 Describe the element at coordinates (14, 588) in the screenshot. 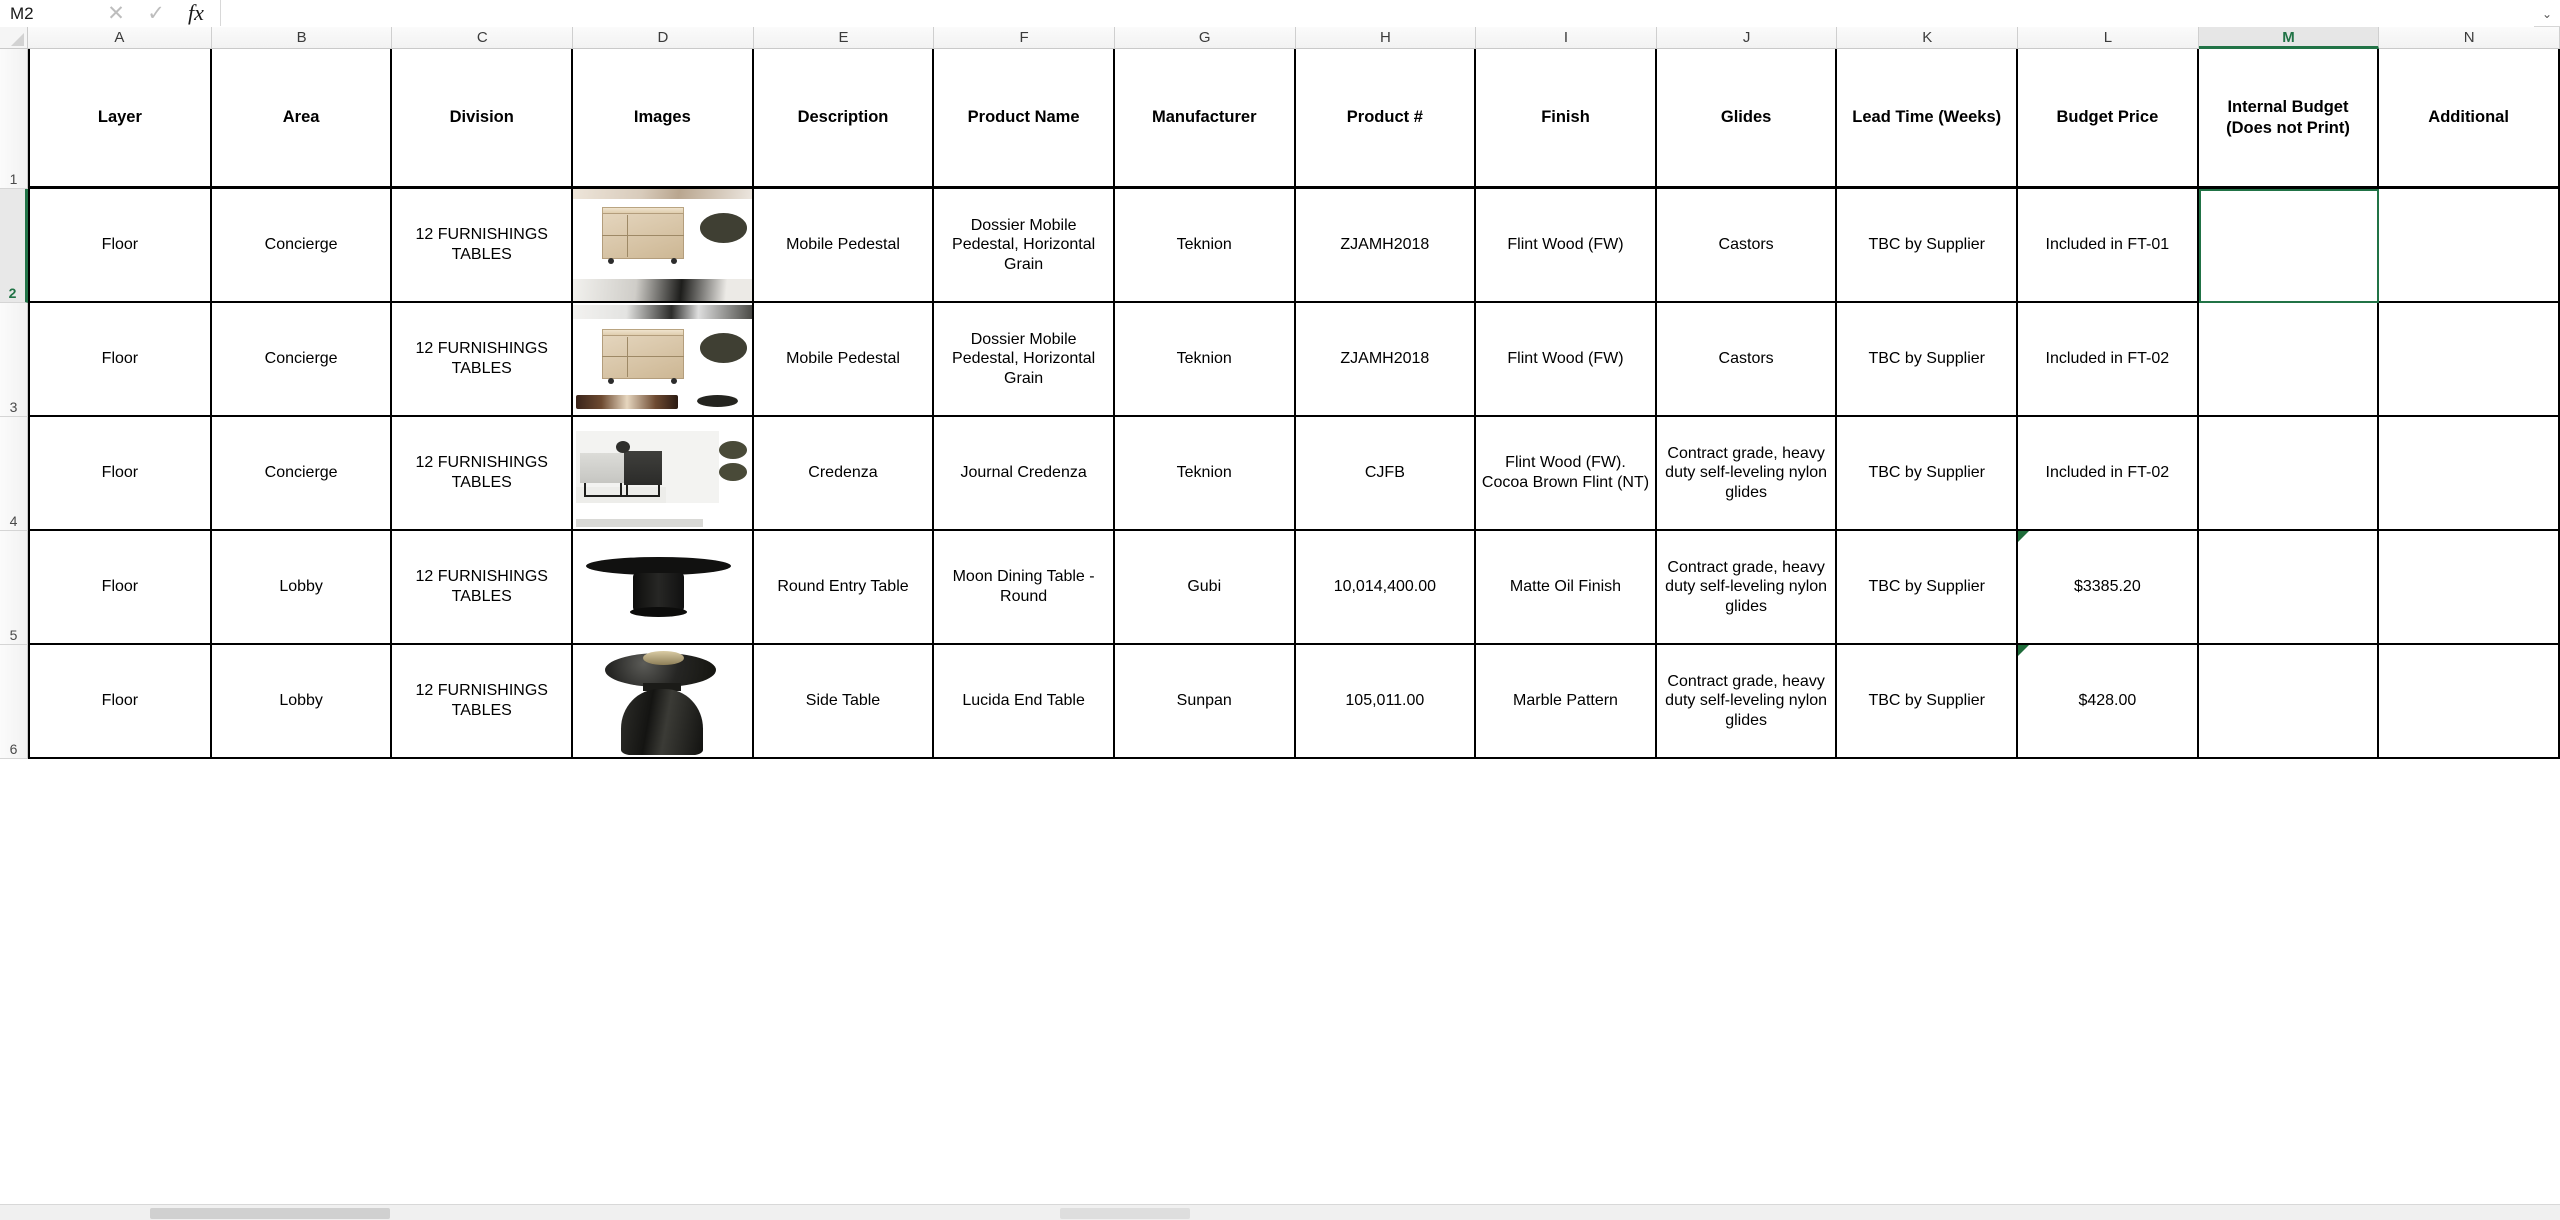

I see `row-header-5: 5` at that location.